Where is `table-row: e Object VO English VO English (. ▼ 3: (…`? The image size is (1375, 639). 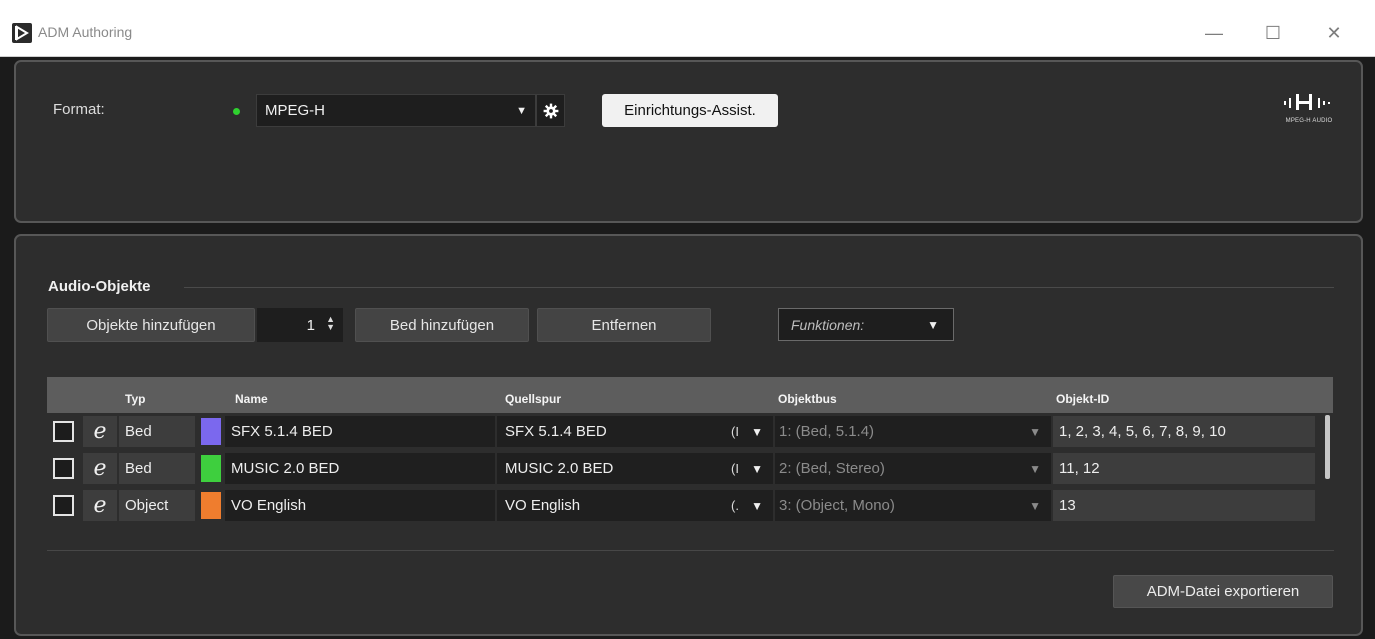
table-row: e Object VO English VO English (. ▼ 3: (… is located at coordinates (684, 505).